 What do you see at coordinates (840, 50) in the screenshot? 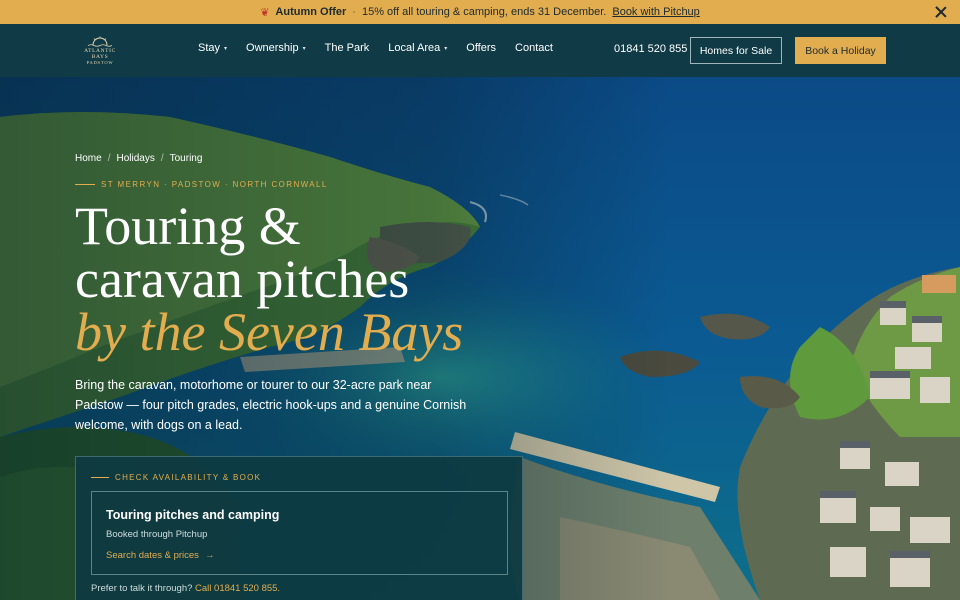
I see `book-holiday-button: Book a Holiday` at bounding box center [840, 50].